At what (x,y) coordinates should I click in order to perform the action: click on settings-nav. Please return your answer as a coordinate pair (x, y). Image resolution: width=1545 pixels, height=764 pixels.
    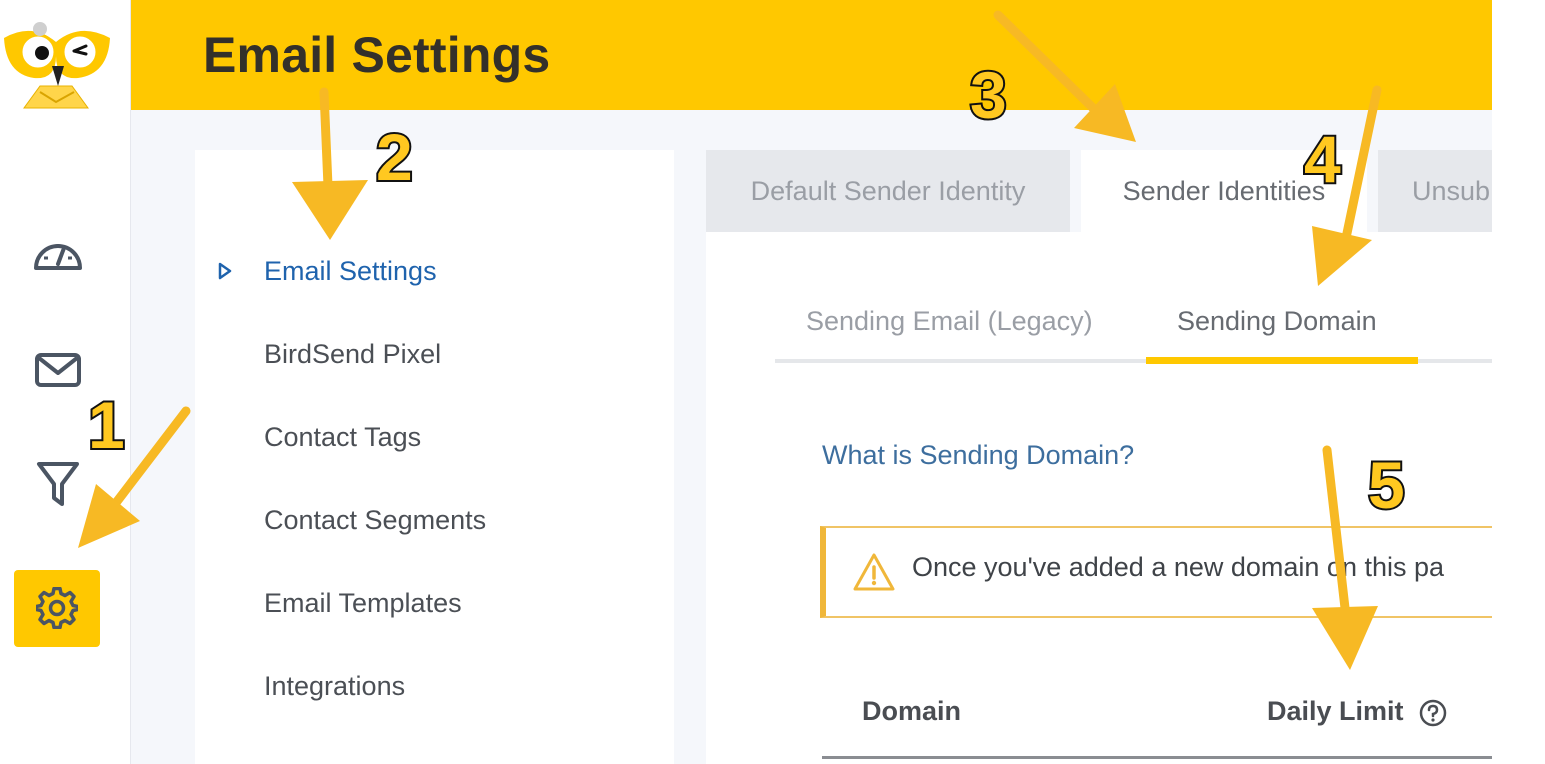
    Looking at the image, I should click on (57, 608).